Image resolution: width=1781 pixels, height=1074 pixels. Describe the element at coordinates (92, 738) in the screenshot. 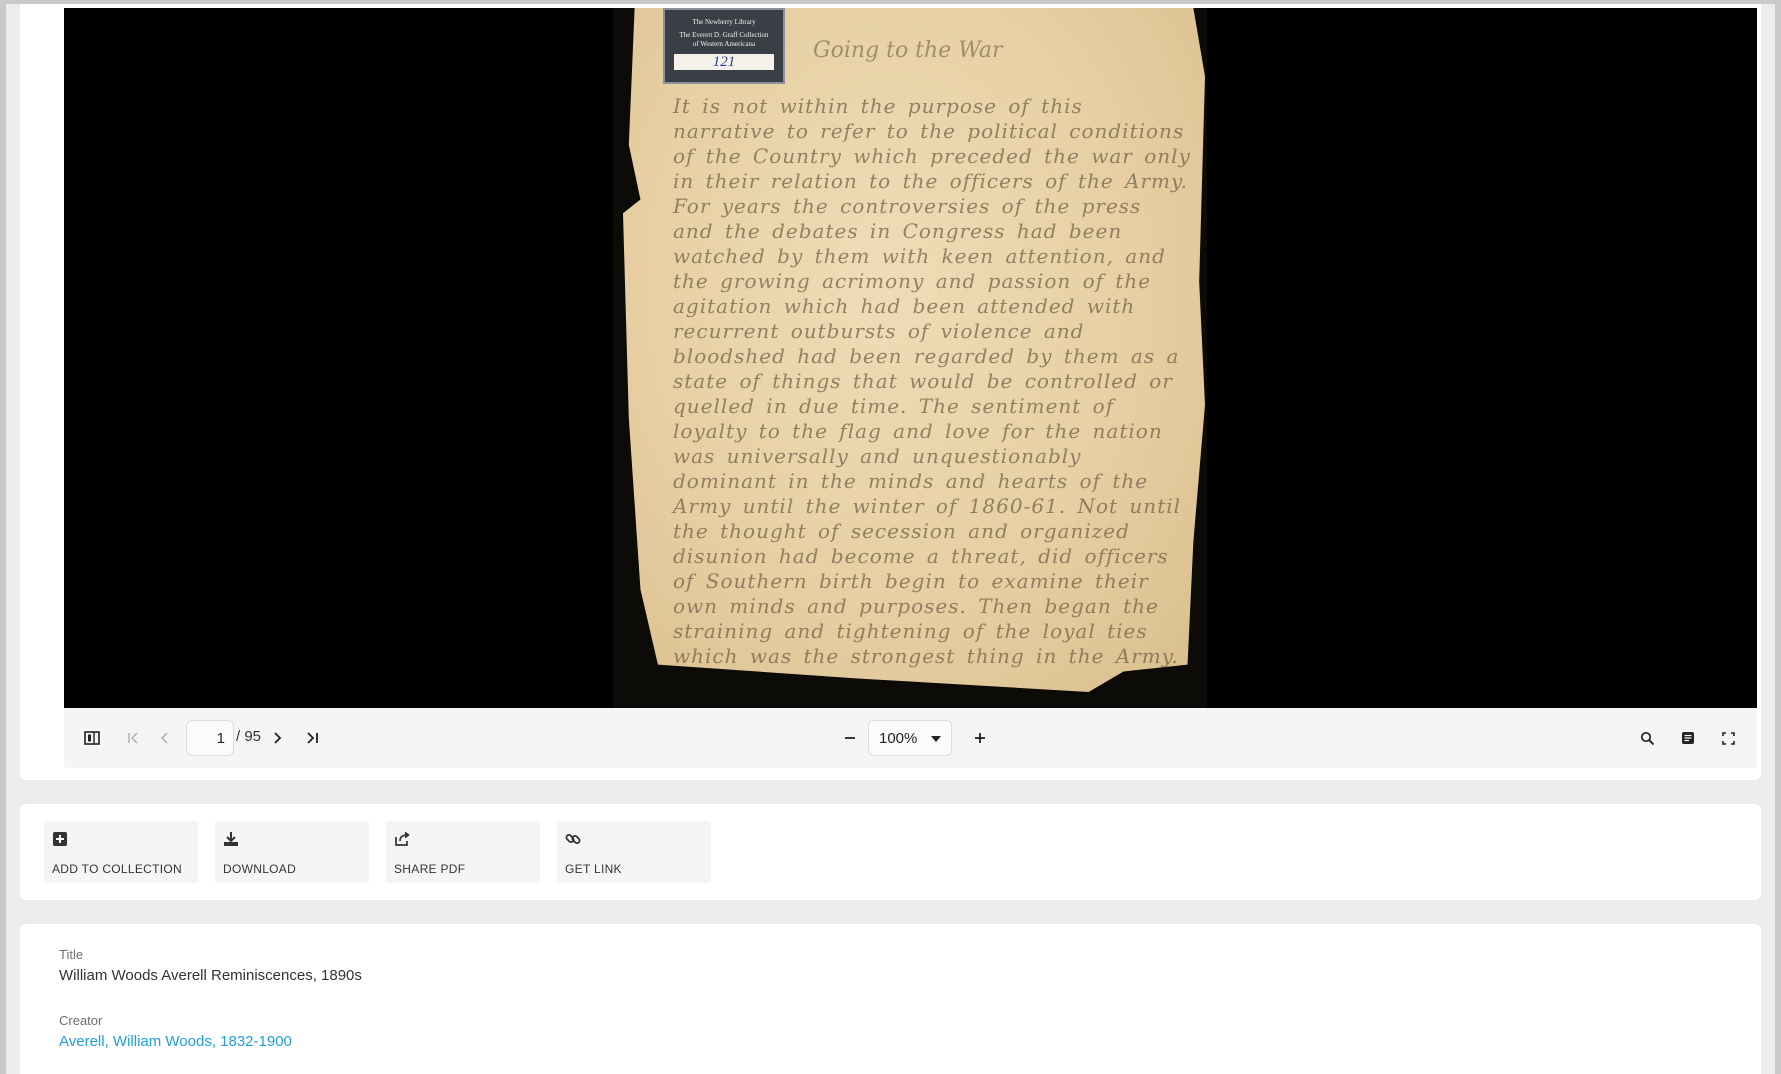

I see `sidebar-toggle-icon` at that location.